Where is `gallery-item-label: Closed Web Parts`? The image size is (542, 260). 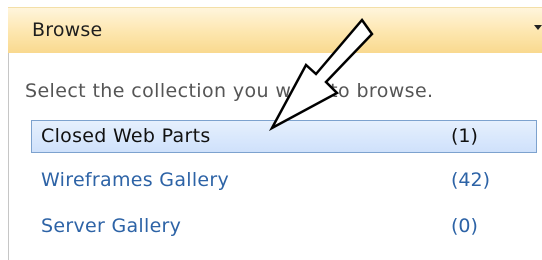
gallery-item-label: Closed Web Parts is located at coordinates (126, 136).